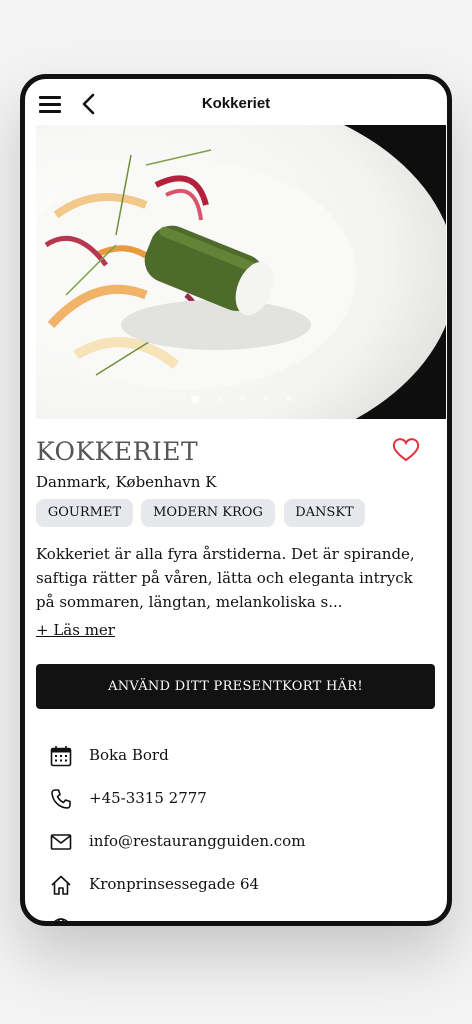  What do you see at coordinates (174, 884) in the screenshot?
I see `street-address: Kronprinsessegade 64` at bounding box center [174, 884].